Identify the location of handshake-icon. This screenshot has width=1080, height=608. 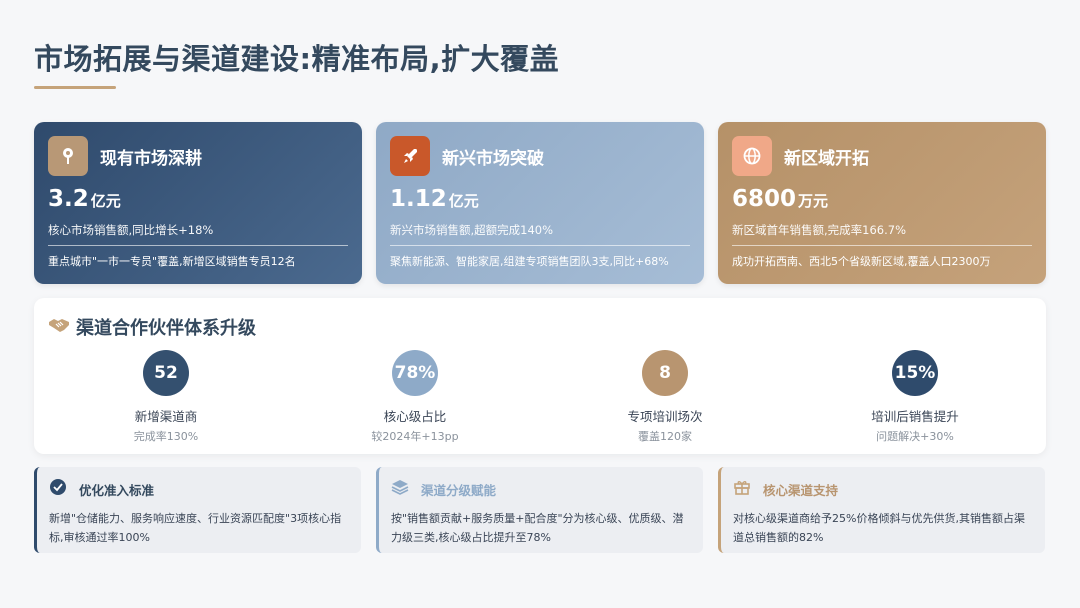
(59, 327).